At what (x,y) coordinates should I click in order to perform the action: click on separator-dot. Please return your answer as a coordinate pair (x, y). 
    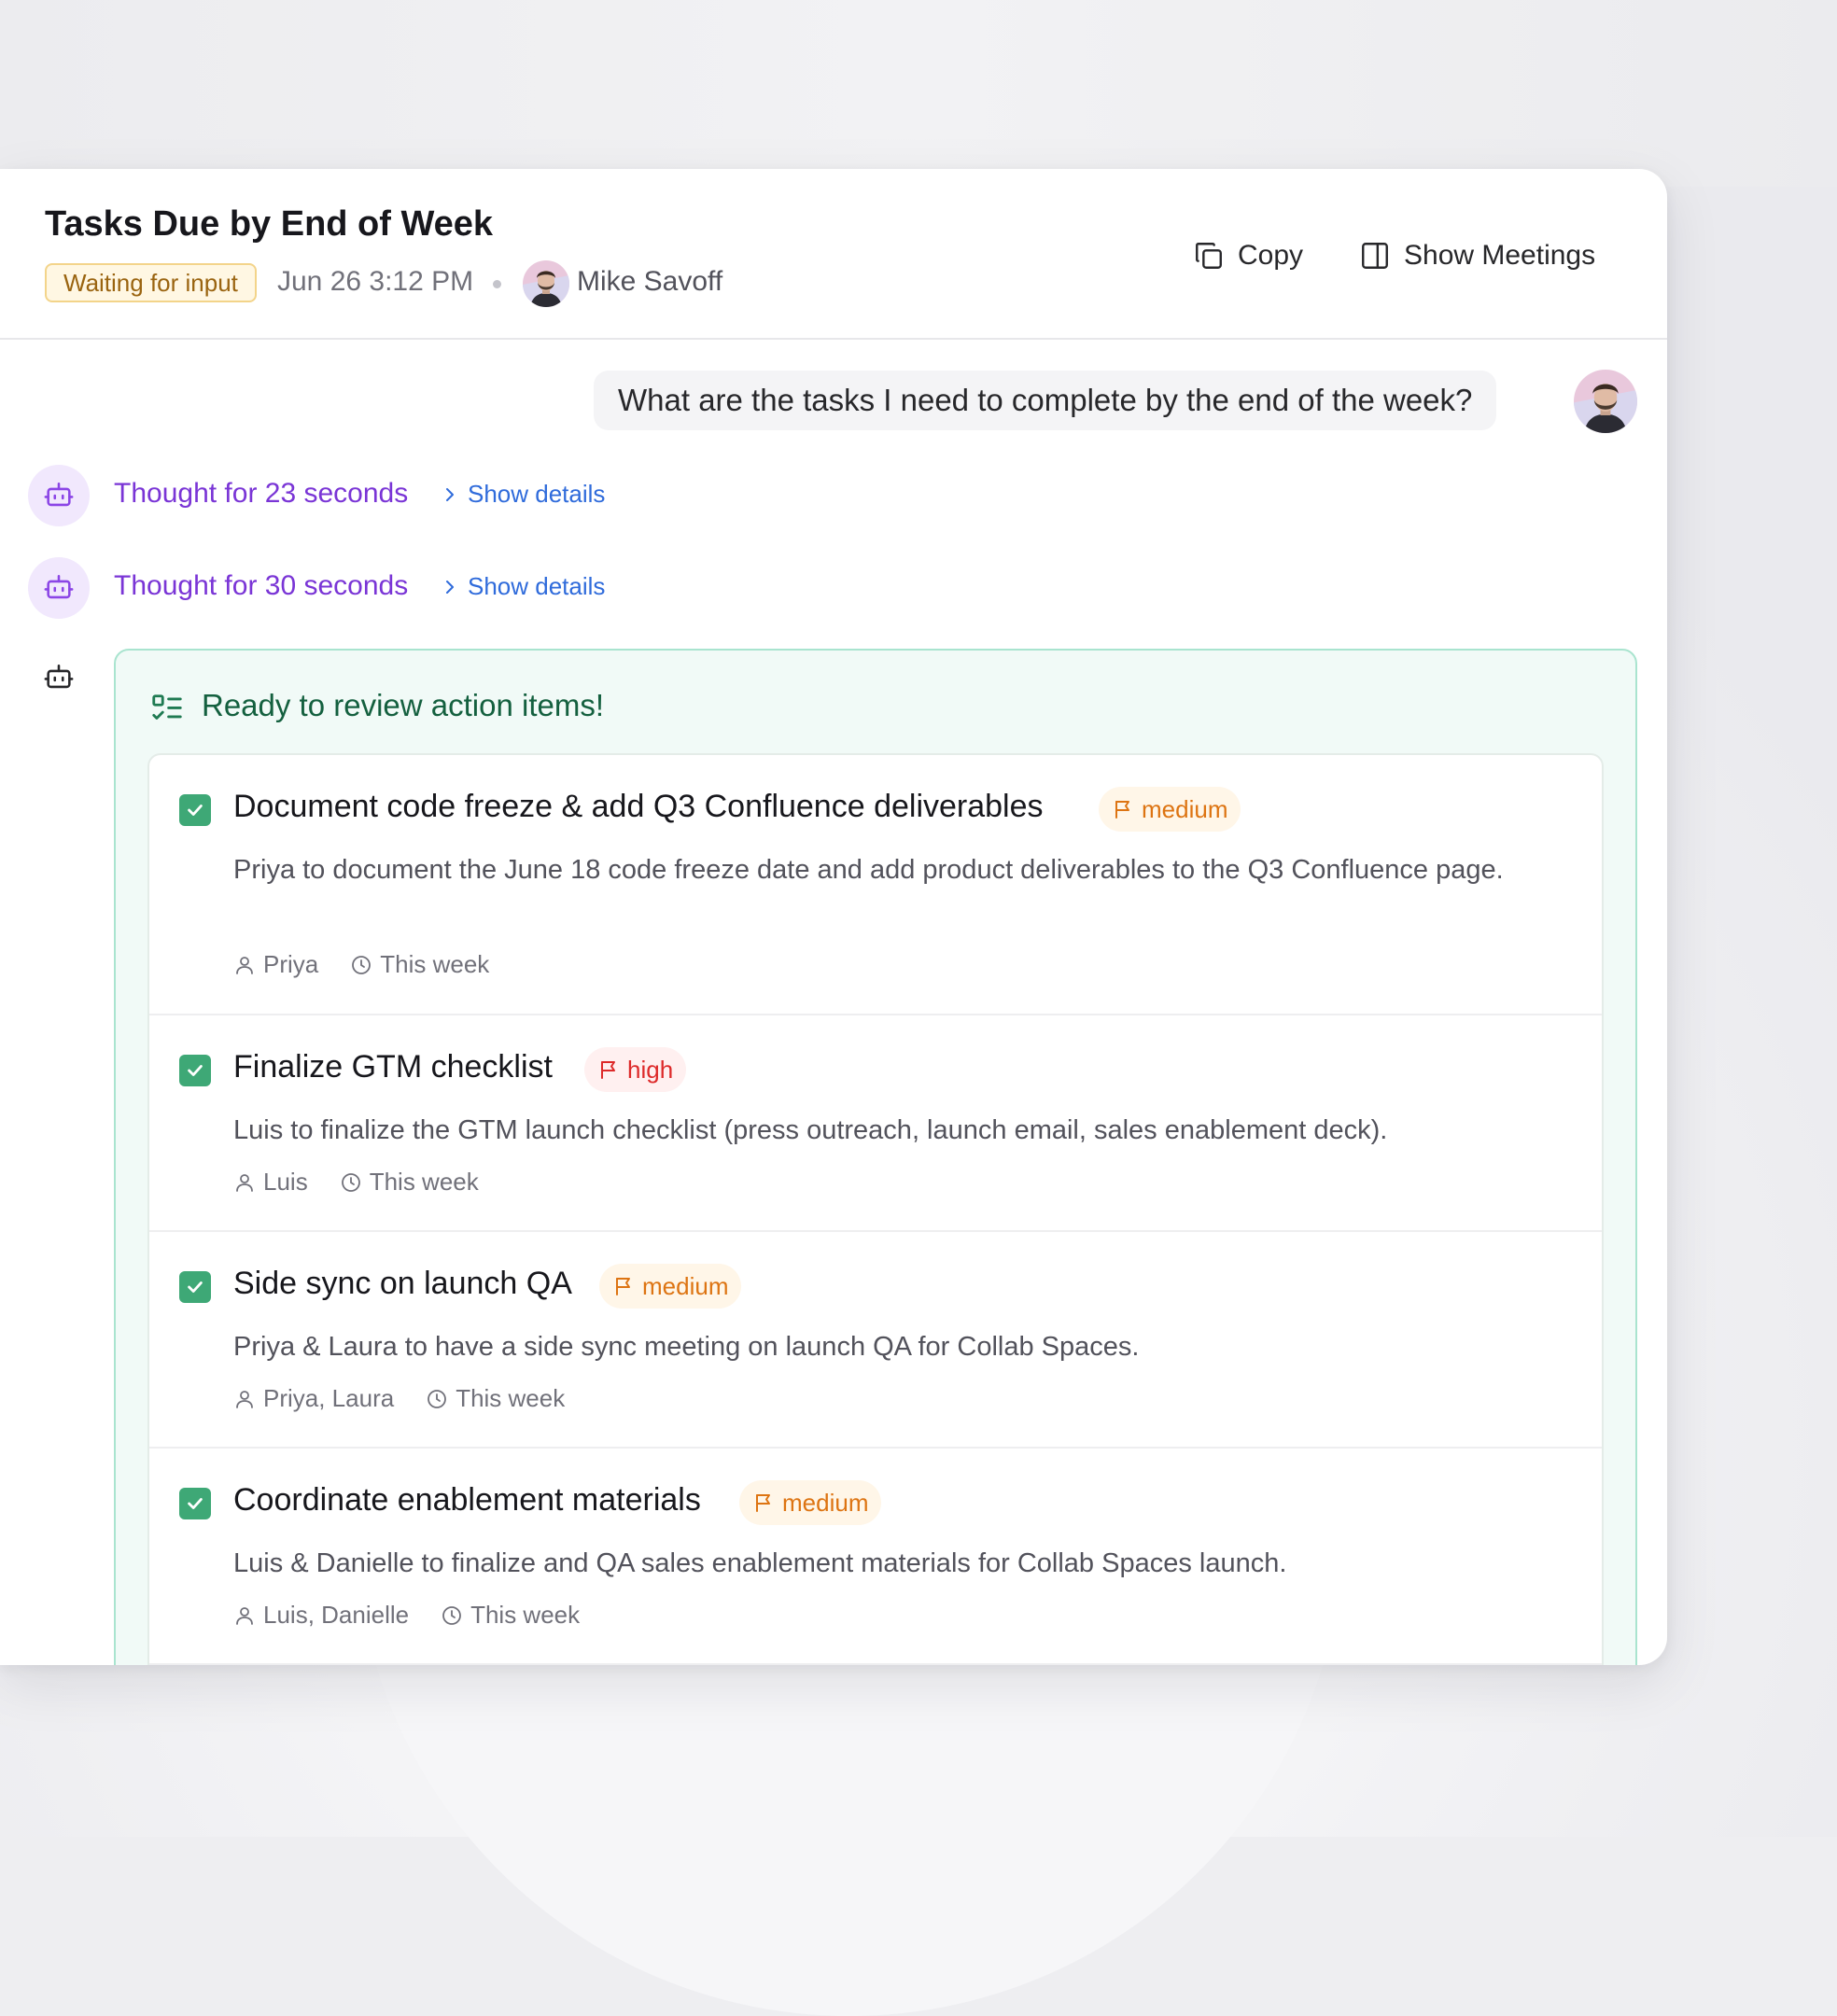
    Looking at the image, I should click on (497, 284).